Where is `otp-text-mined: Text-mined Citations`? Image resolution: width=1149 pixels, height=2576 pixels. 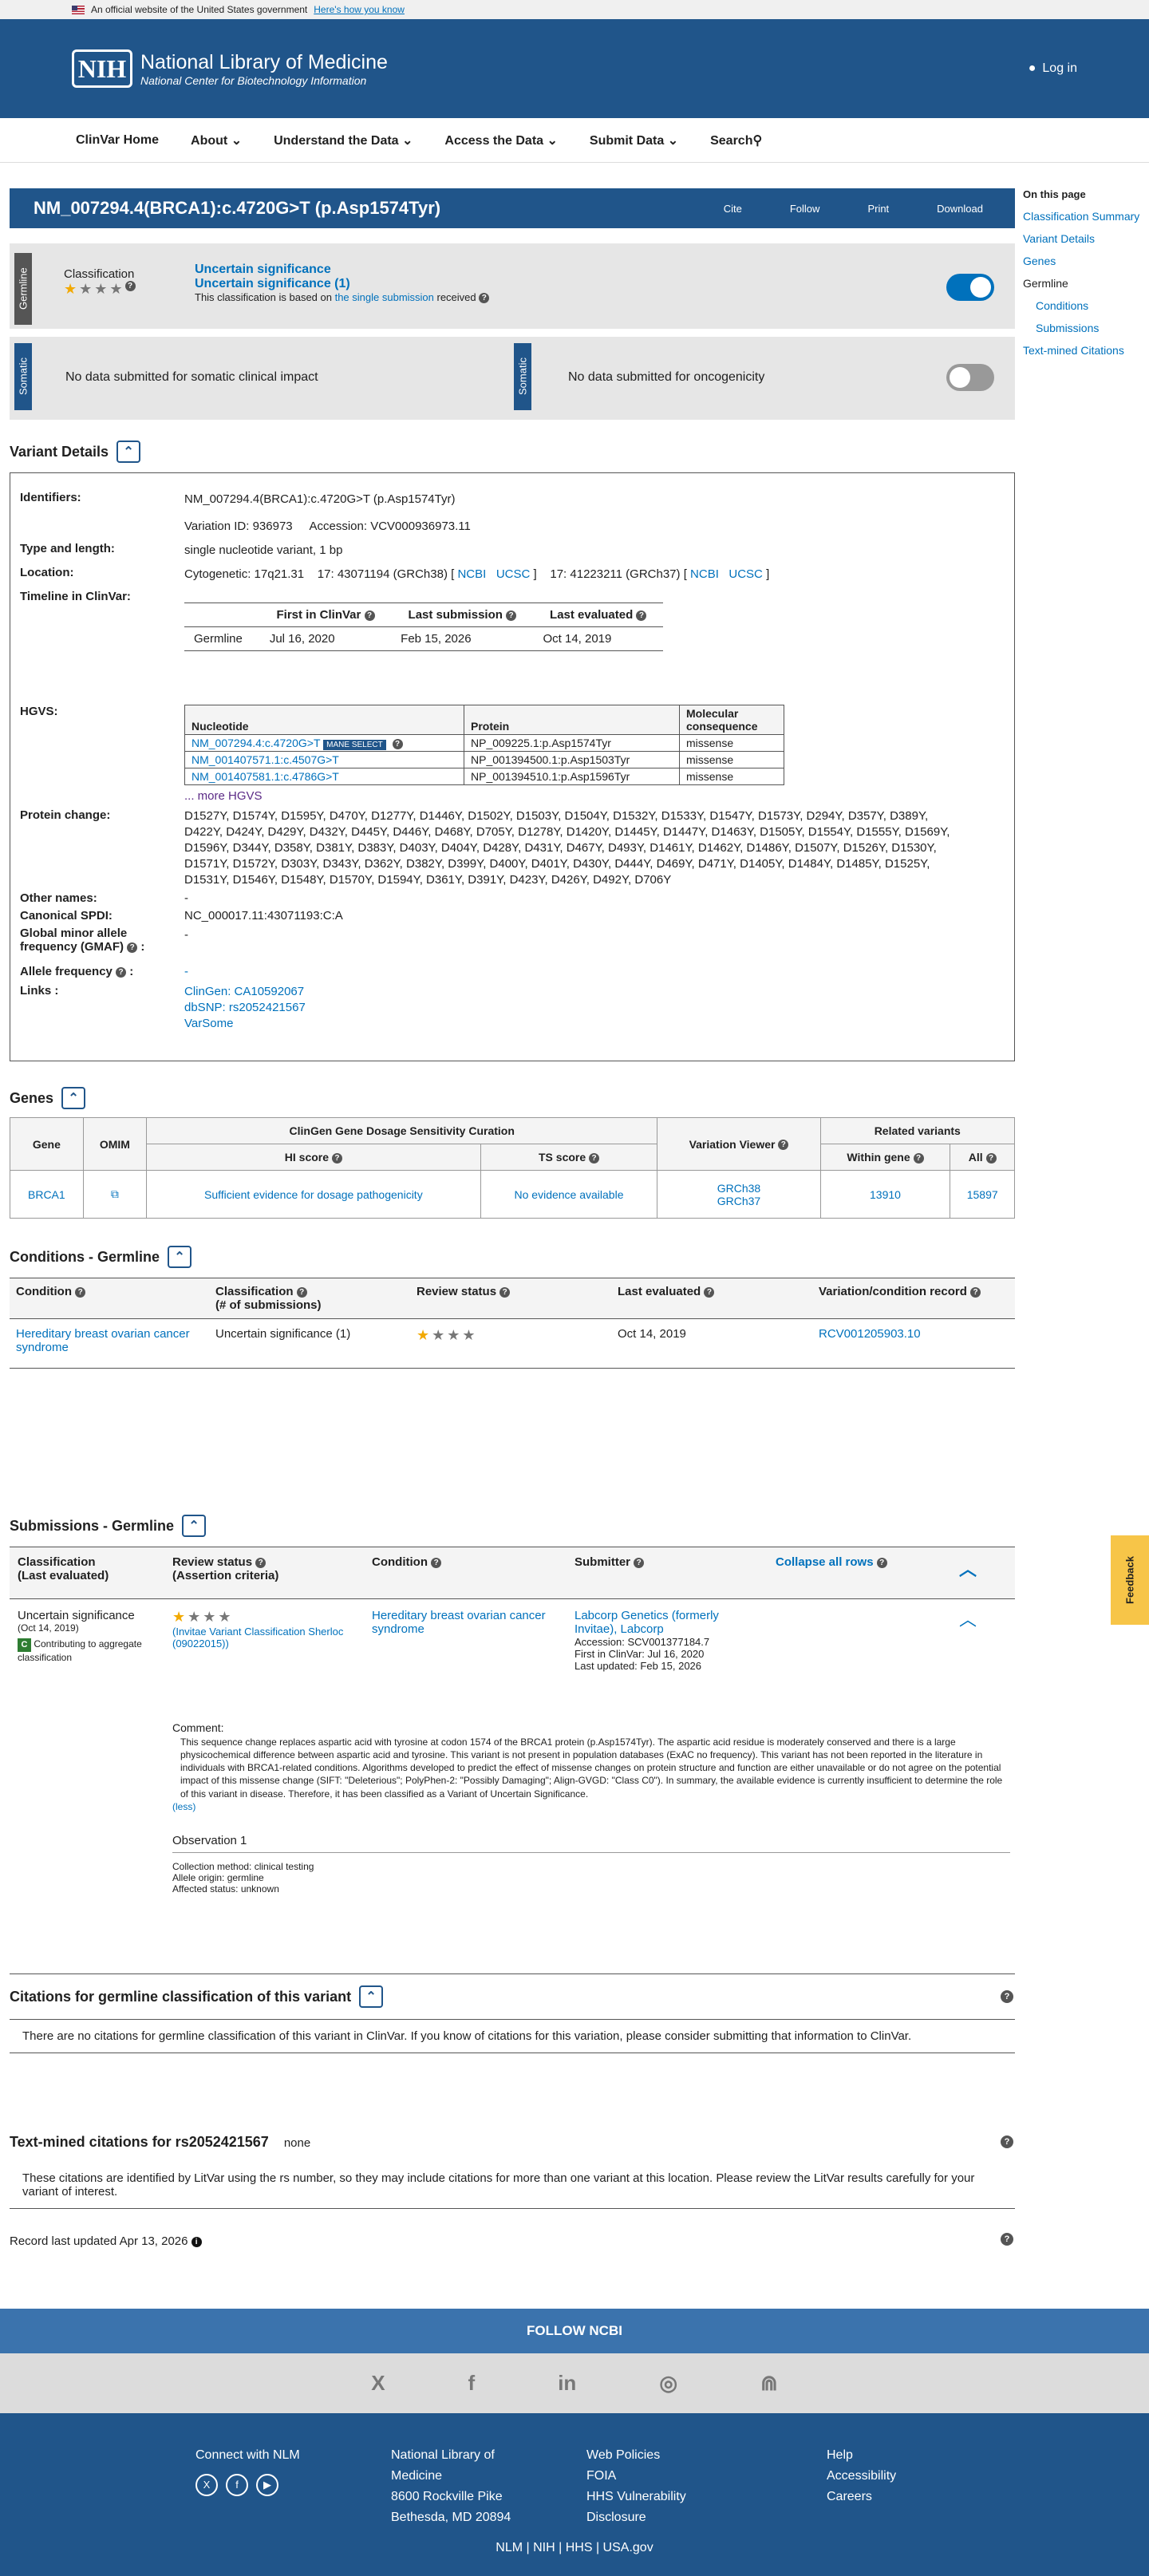 otp-text-mined: Text-mined Citations is located at coordinates (1086, 350).